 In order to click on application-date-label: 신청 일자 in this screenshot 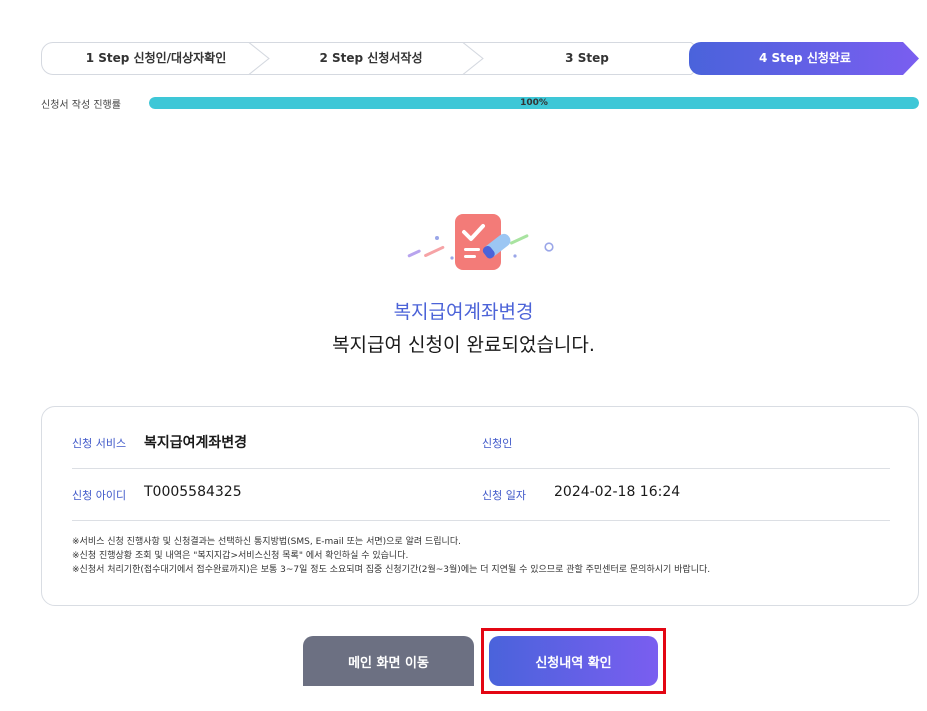, I will do `click(504, 495)`.